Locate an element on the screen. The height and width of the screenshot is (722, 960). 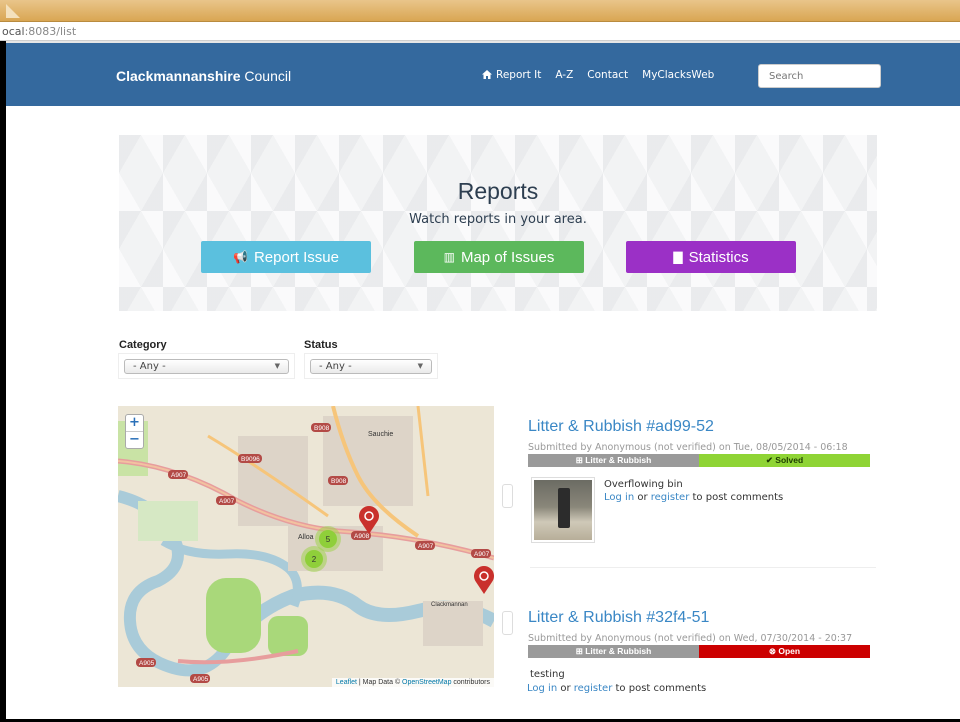
category-filter: - Any - ▼ is located at coordinates (206, 366).